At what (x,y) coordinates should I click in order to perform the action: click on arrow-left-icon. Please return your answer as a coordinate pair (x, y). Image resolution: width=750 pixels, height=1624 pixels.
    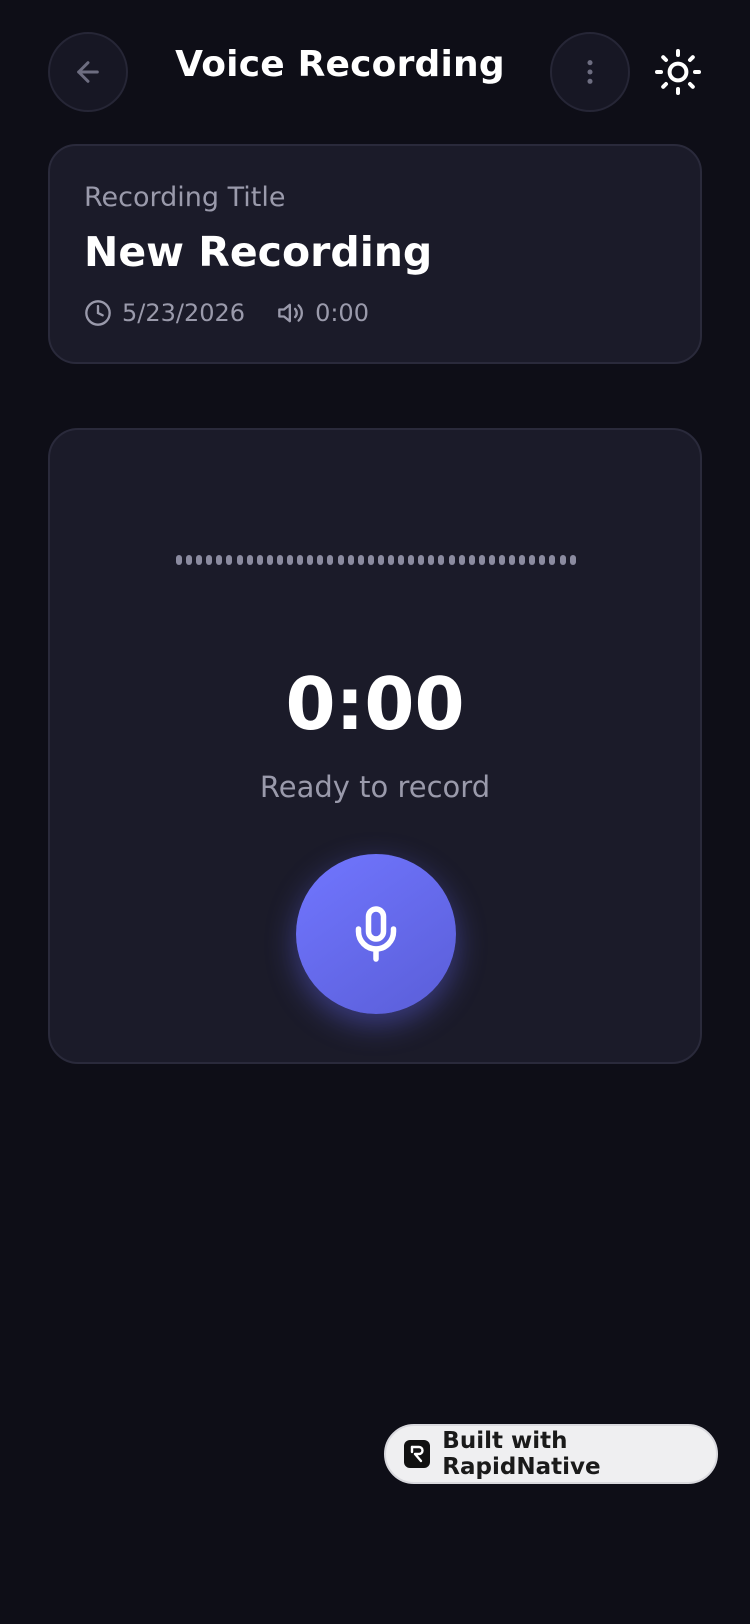
    Looking at the image, I should click on (88, 72).